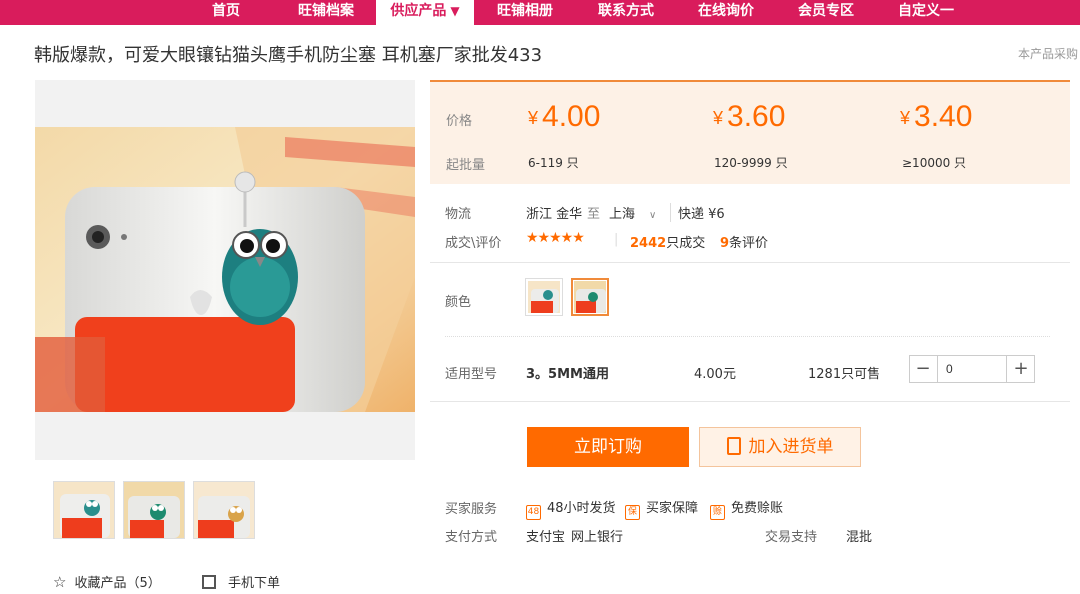  Describe the element at coordinates (697, 212) in the screenshot. I see `express-fee: 快递 ¥6` at that location.